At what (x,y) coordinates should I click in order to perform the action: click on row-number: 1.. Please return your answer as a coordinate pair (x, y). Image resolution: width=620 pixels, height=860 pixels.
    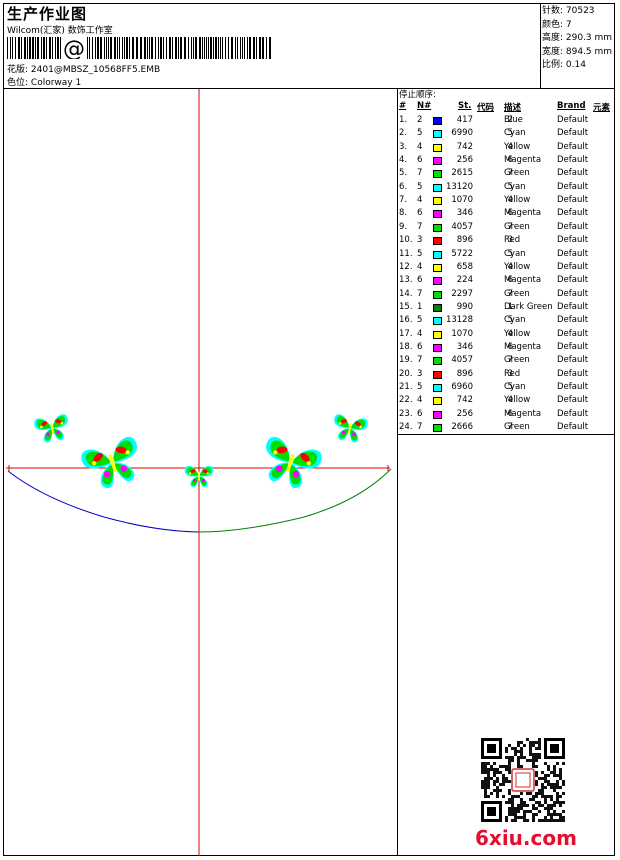
    Looking at the image, I should click on (403, 120).